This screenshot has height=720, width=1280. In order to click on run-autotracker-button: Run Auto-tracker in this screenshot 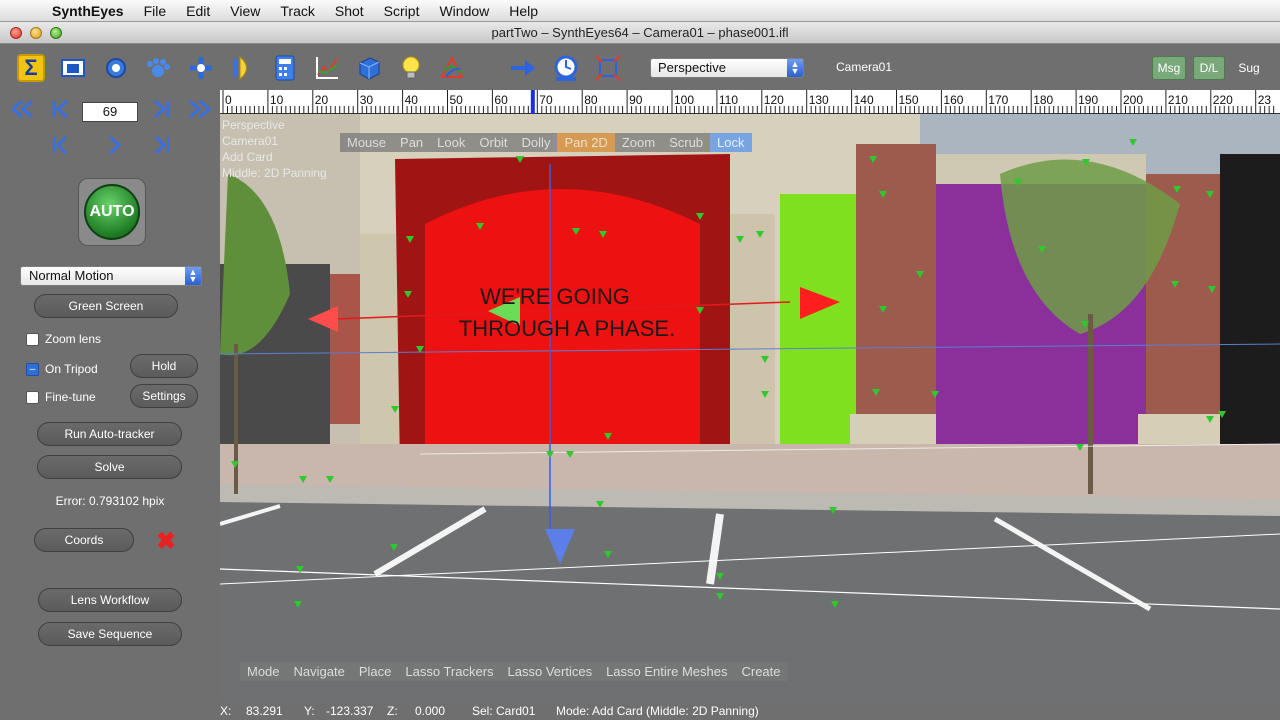, I will do `click(109, 434)`.